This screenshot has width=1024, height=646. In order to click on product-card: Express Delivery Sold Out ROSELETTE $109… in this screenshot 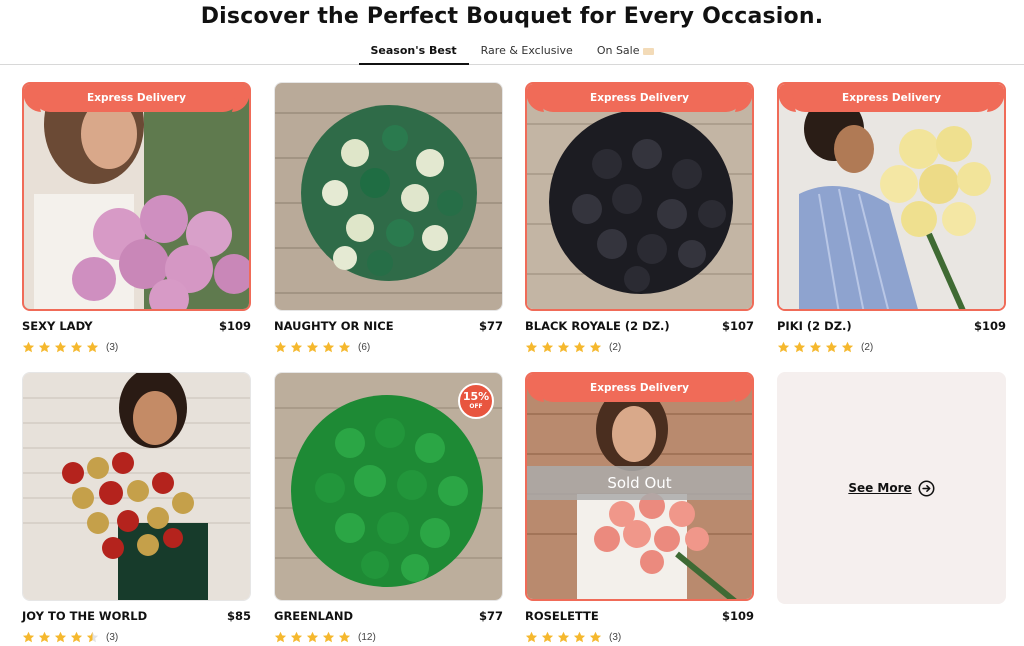, I will do `click(639, 508)`.